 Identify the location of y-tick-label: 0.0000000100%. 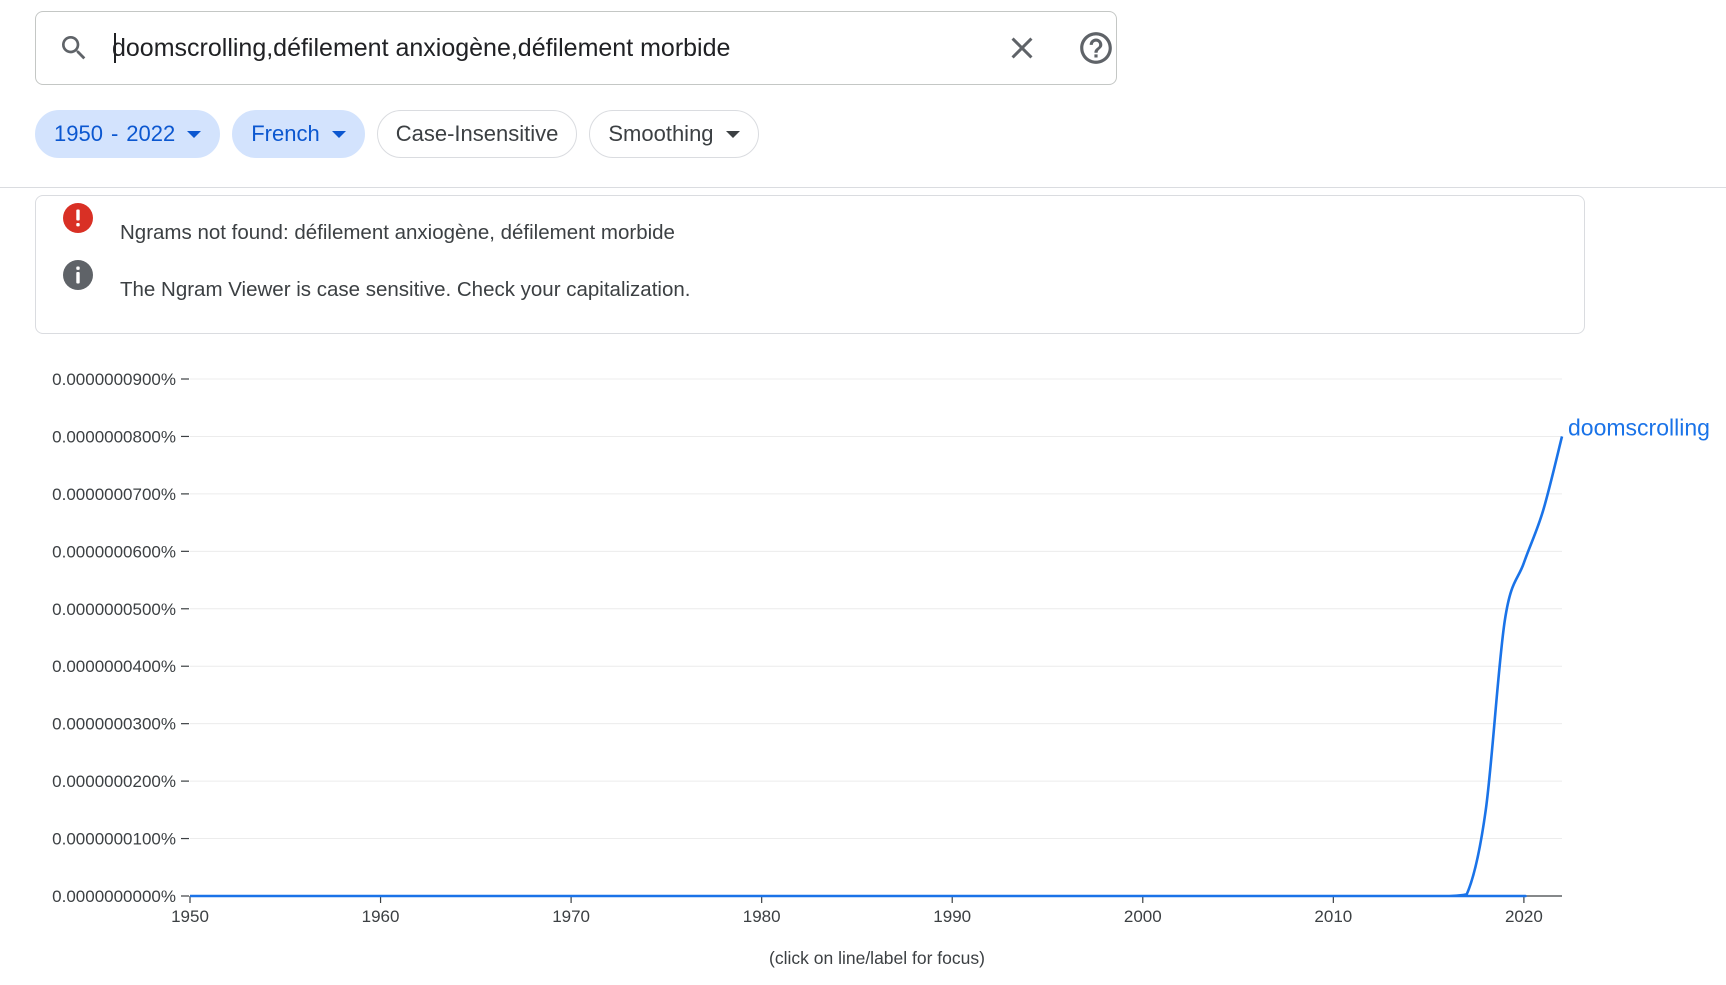
(114, 839).